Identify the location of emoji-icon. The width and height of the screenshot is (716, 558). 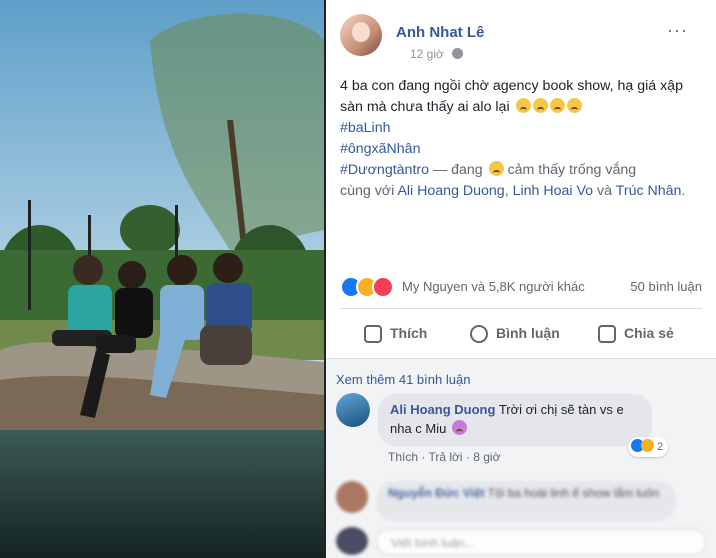
(459, 427).